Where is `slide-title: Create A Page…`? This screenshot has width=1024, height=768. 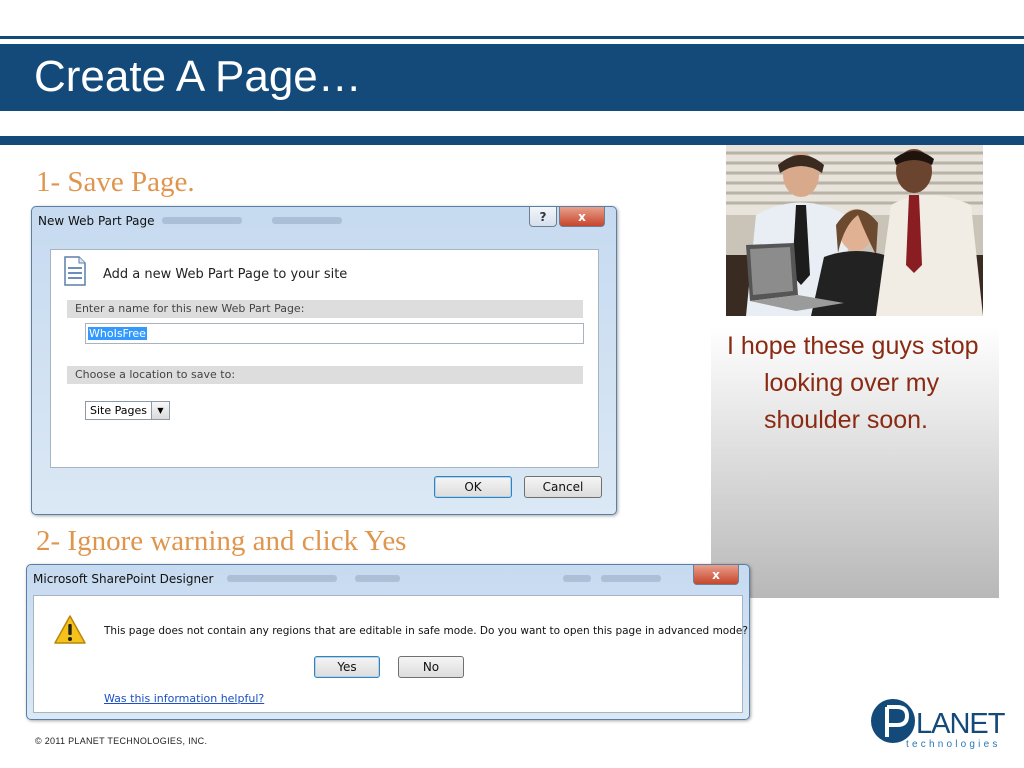 slide-title: Create A Page… is located at coordinates (198, 76).